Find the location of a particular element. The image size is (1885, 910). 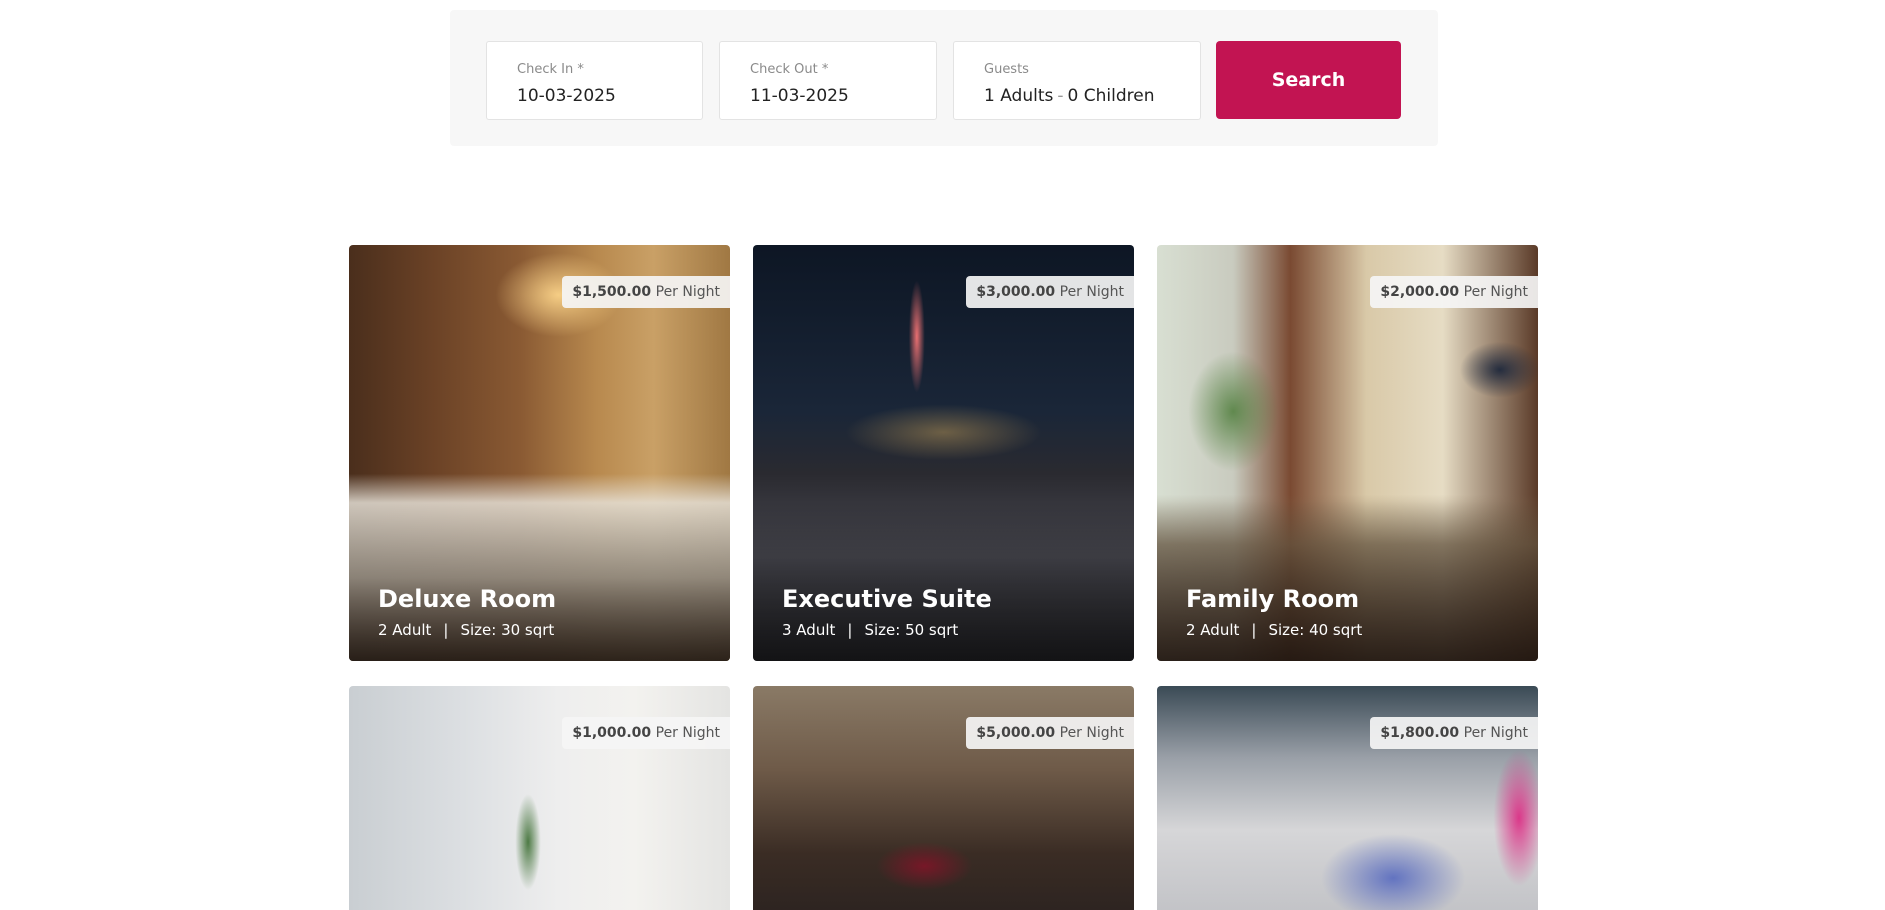

room-card: $5,000.00 Per Night is located at coordinates (943, 798).